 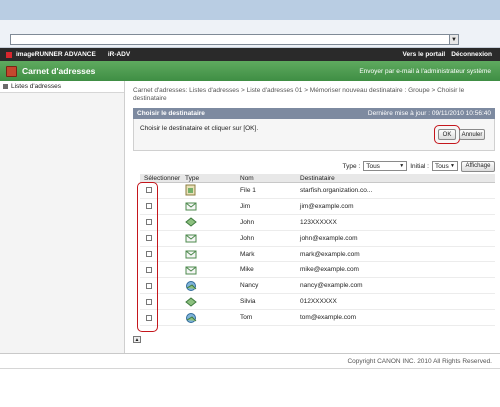 I want to click on sidebar-item-label: Listes d'adresses, so click(x=36, y=86).